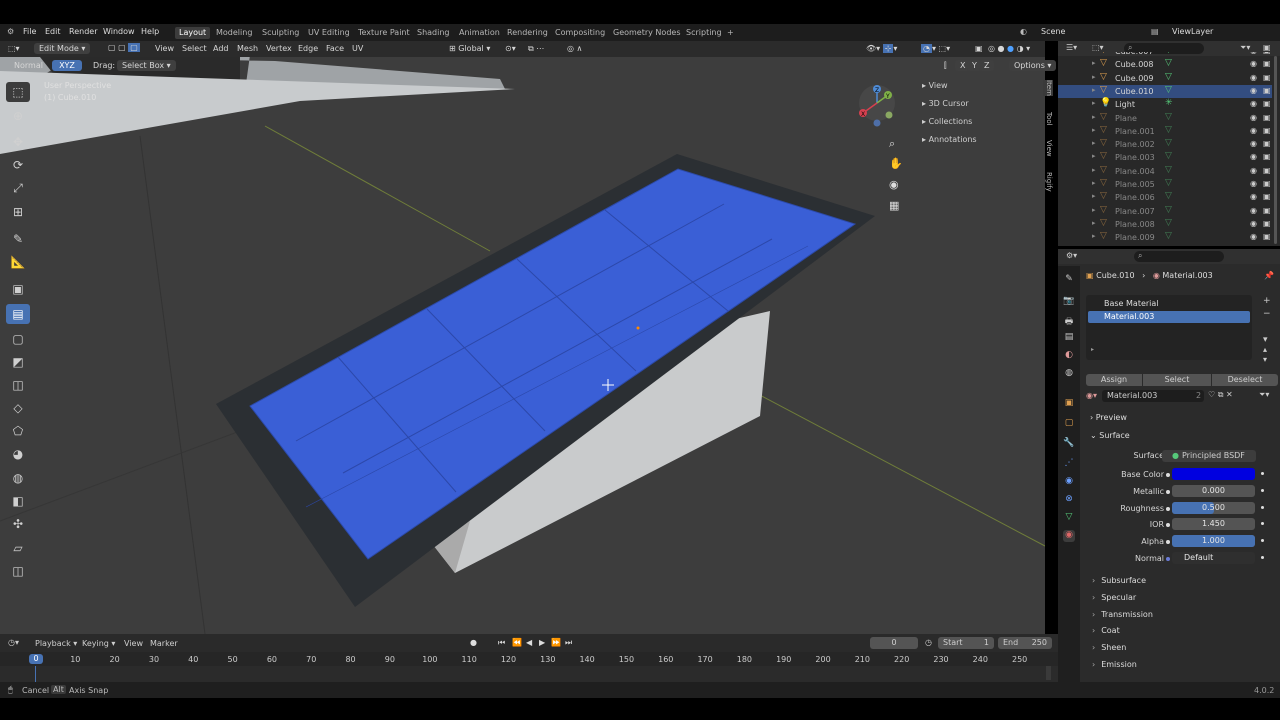 The height and width of the screenshot is (720, 1280). Describe the element at coordinates (1213, 507) in the screenshot. I see `slider-field: 0.500` at that location.